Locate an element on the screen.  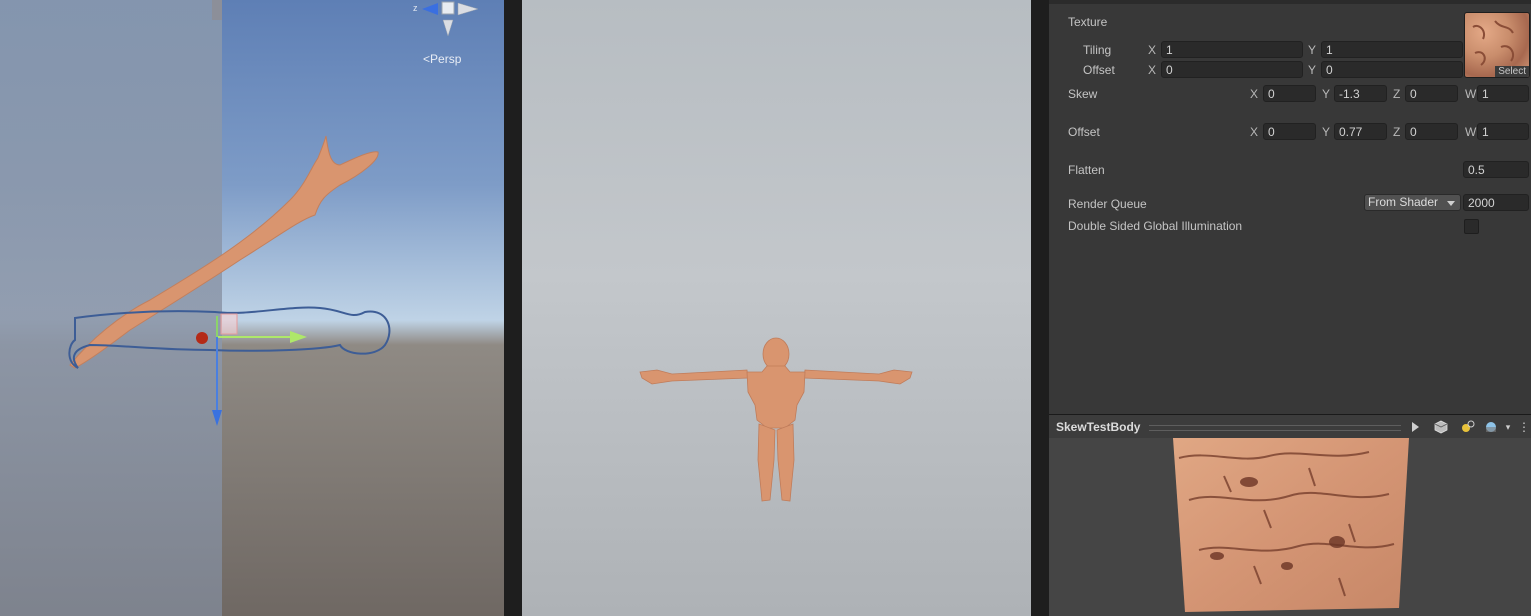
texture-select-button: Select is located at coordinates (1512, 71).